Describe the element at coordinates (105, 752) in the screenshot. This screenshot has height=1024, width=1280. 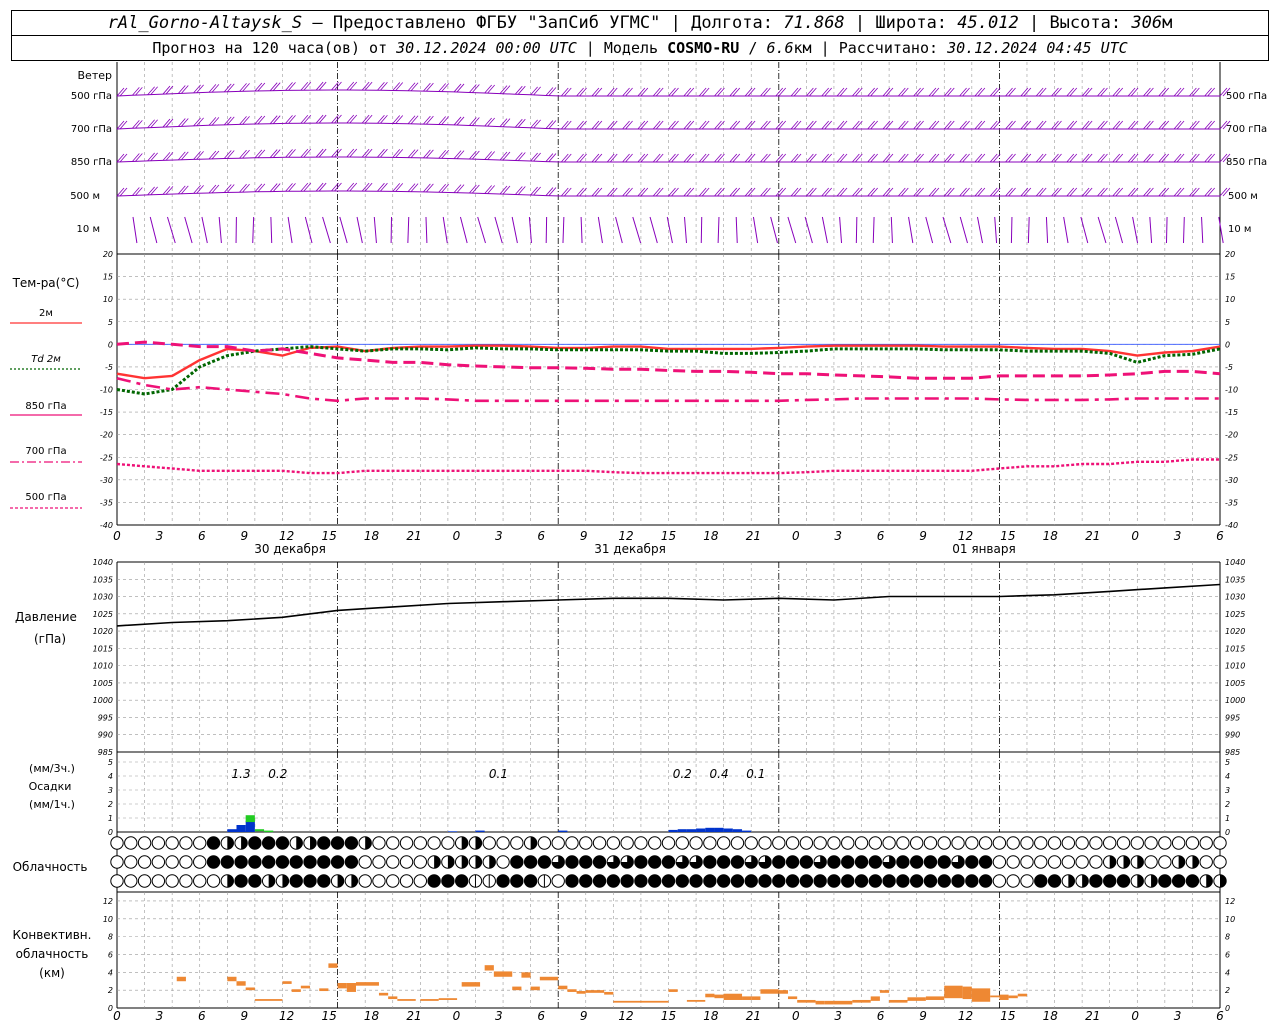
I see `pressure-tick-label: 985` at that location.